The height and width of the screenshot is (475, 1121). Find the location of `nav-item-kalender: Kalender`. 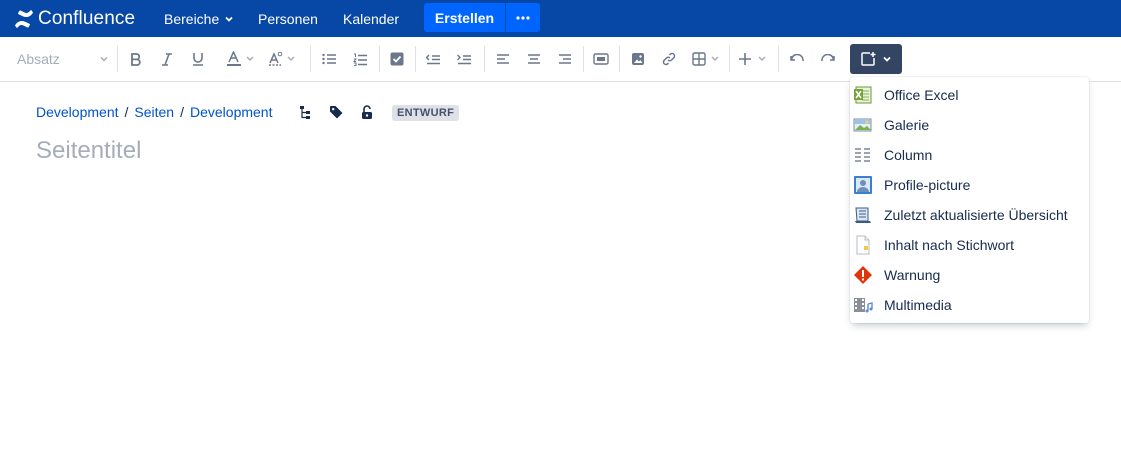

nav-item-kalender: Kalender is located at coordinates (371, 18).